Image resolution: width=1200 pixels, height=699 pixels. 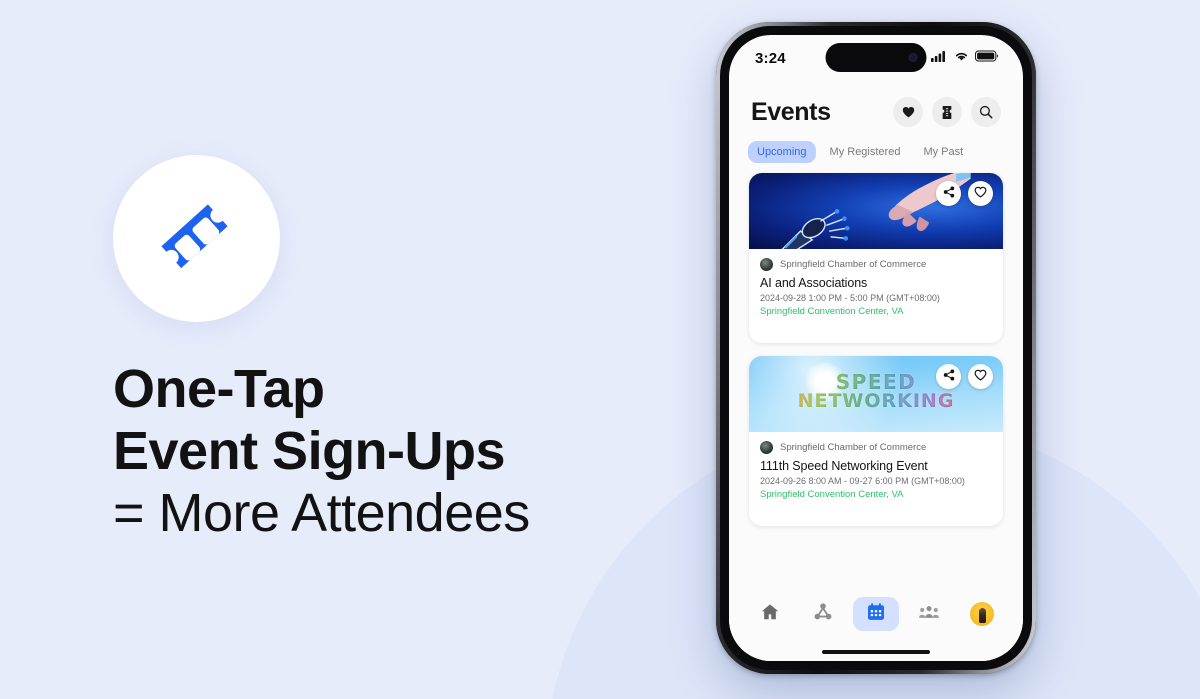 I want to click on event-title: AI and Associations, so click(x=814, y=283).